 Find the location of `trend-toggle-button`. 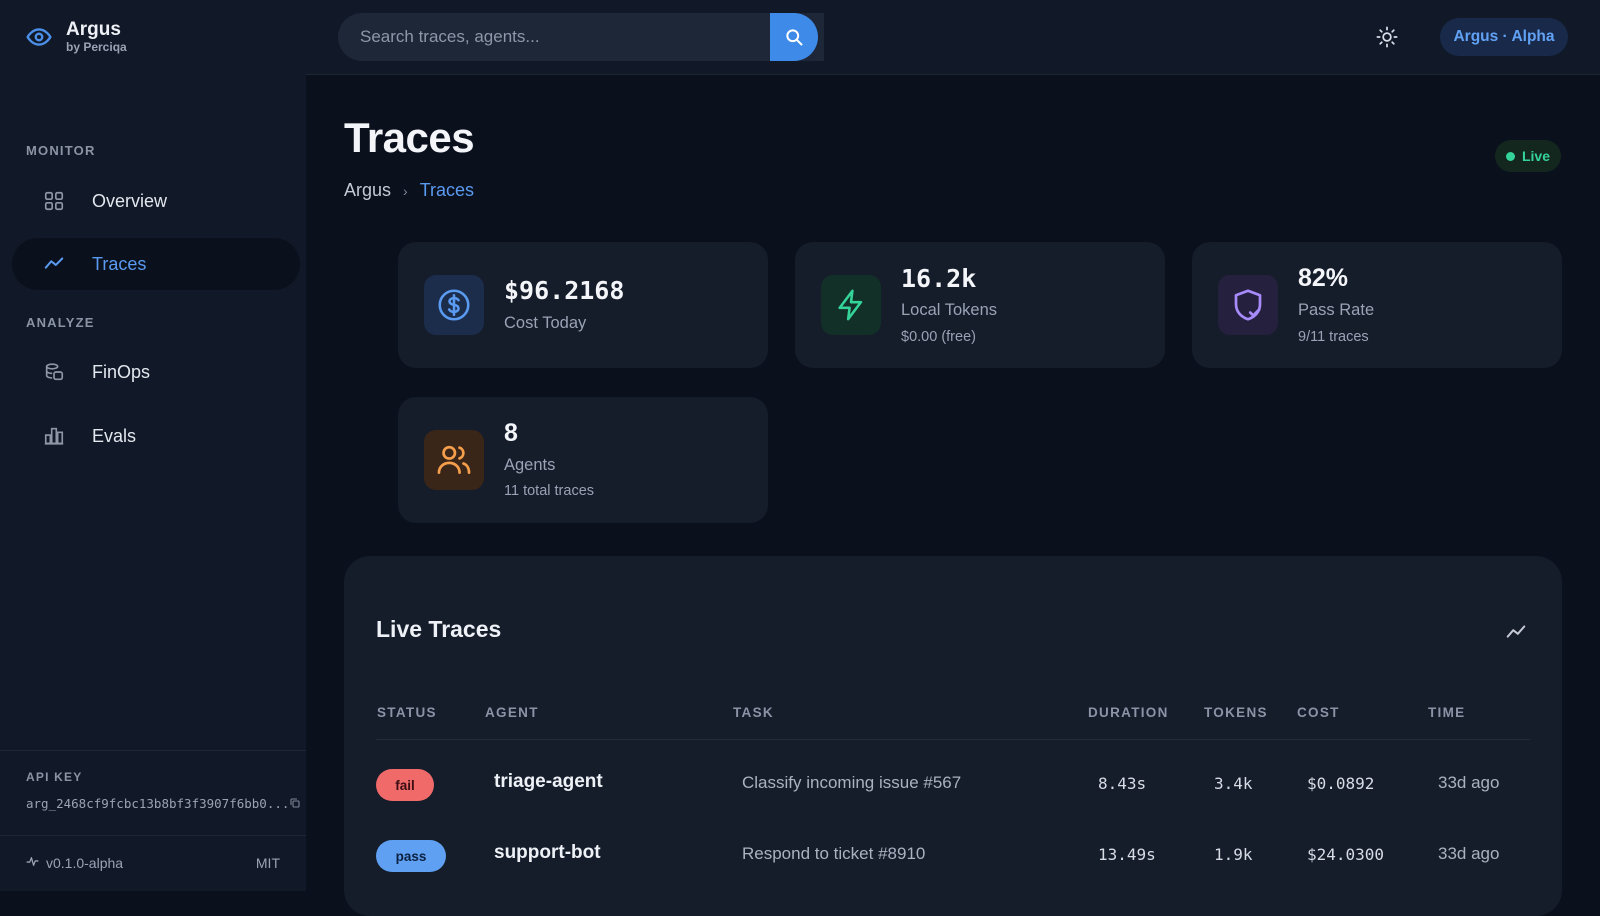

trend-toggle-button is located at coordinates (1516, 632).